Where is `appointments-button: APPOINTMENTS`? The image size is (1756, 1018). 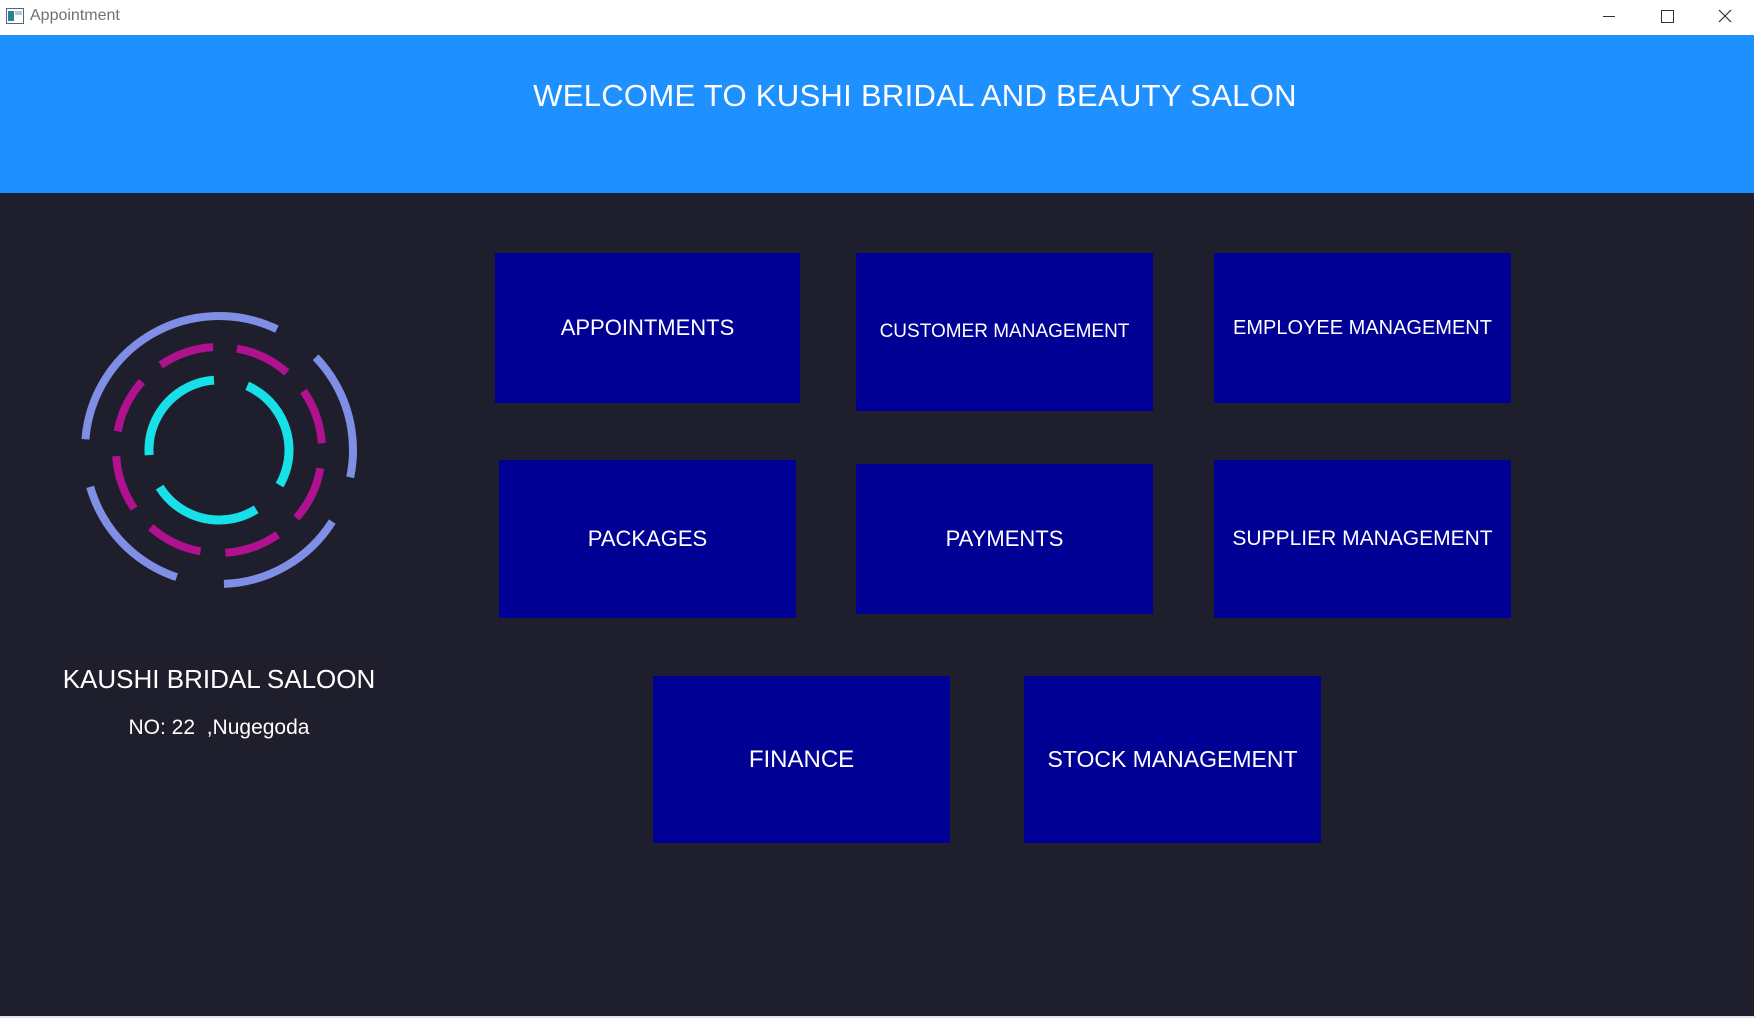
appointments-button: APPOINTMENTS is located at coordinates (647, 328).